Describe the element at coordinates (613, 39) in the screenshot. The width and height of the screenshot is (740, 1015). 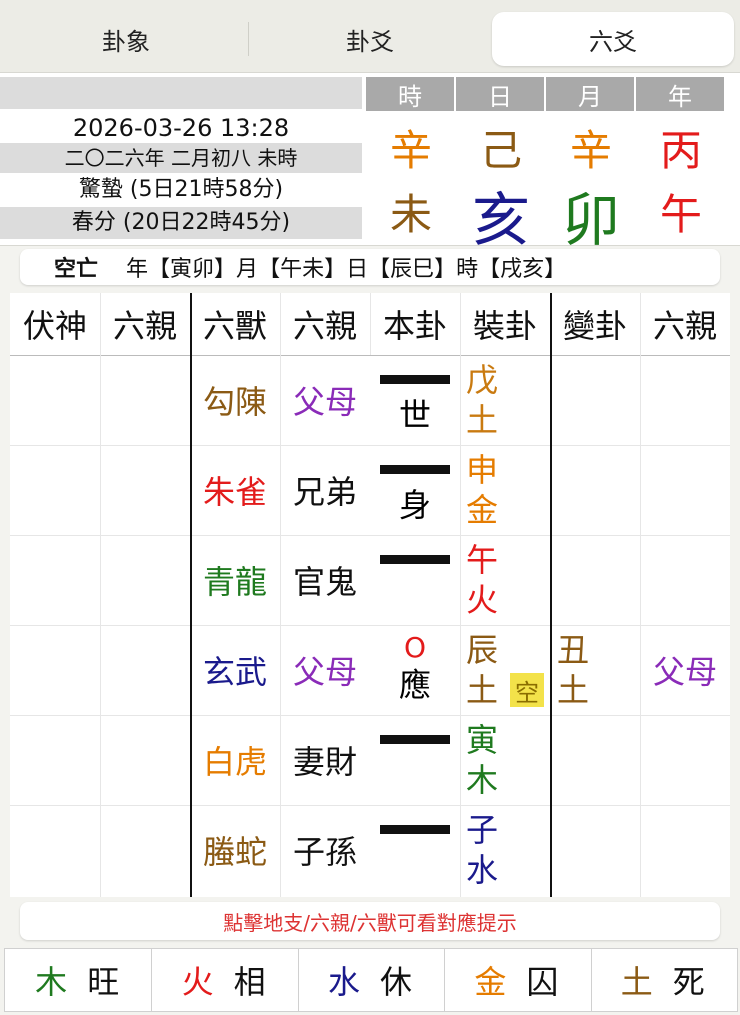
I see `tab-liu-yao: 六爻` at that location.